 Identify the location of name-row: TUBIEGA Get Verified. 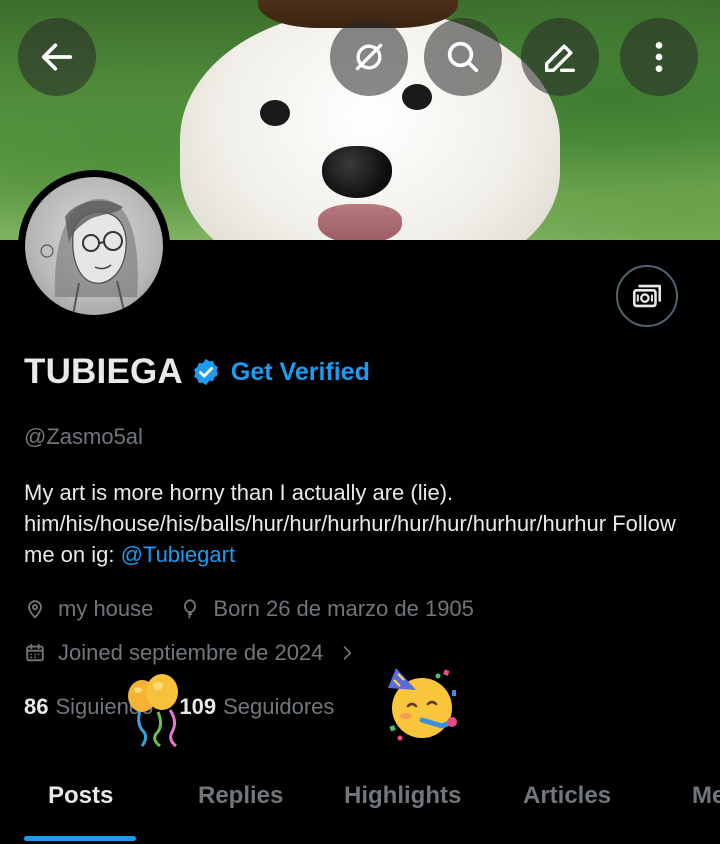
(197, 372).